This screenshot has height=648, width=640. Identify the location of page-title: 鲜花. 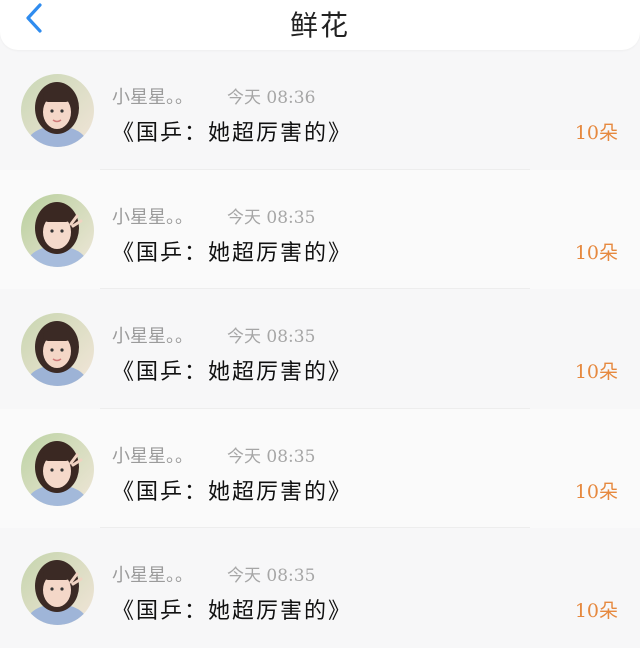
(319, 25).